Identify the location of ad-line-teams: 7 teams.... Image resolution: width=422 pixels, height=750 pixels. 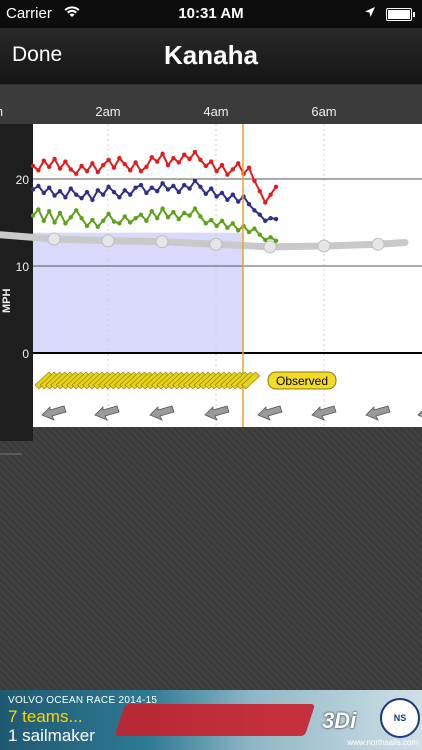
(45, 716).